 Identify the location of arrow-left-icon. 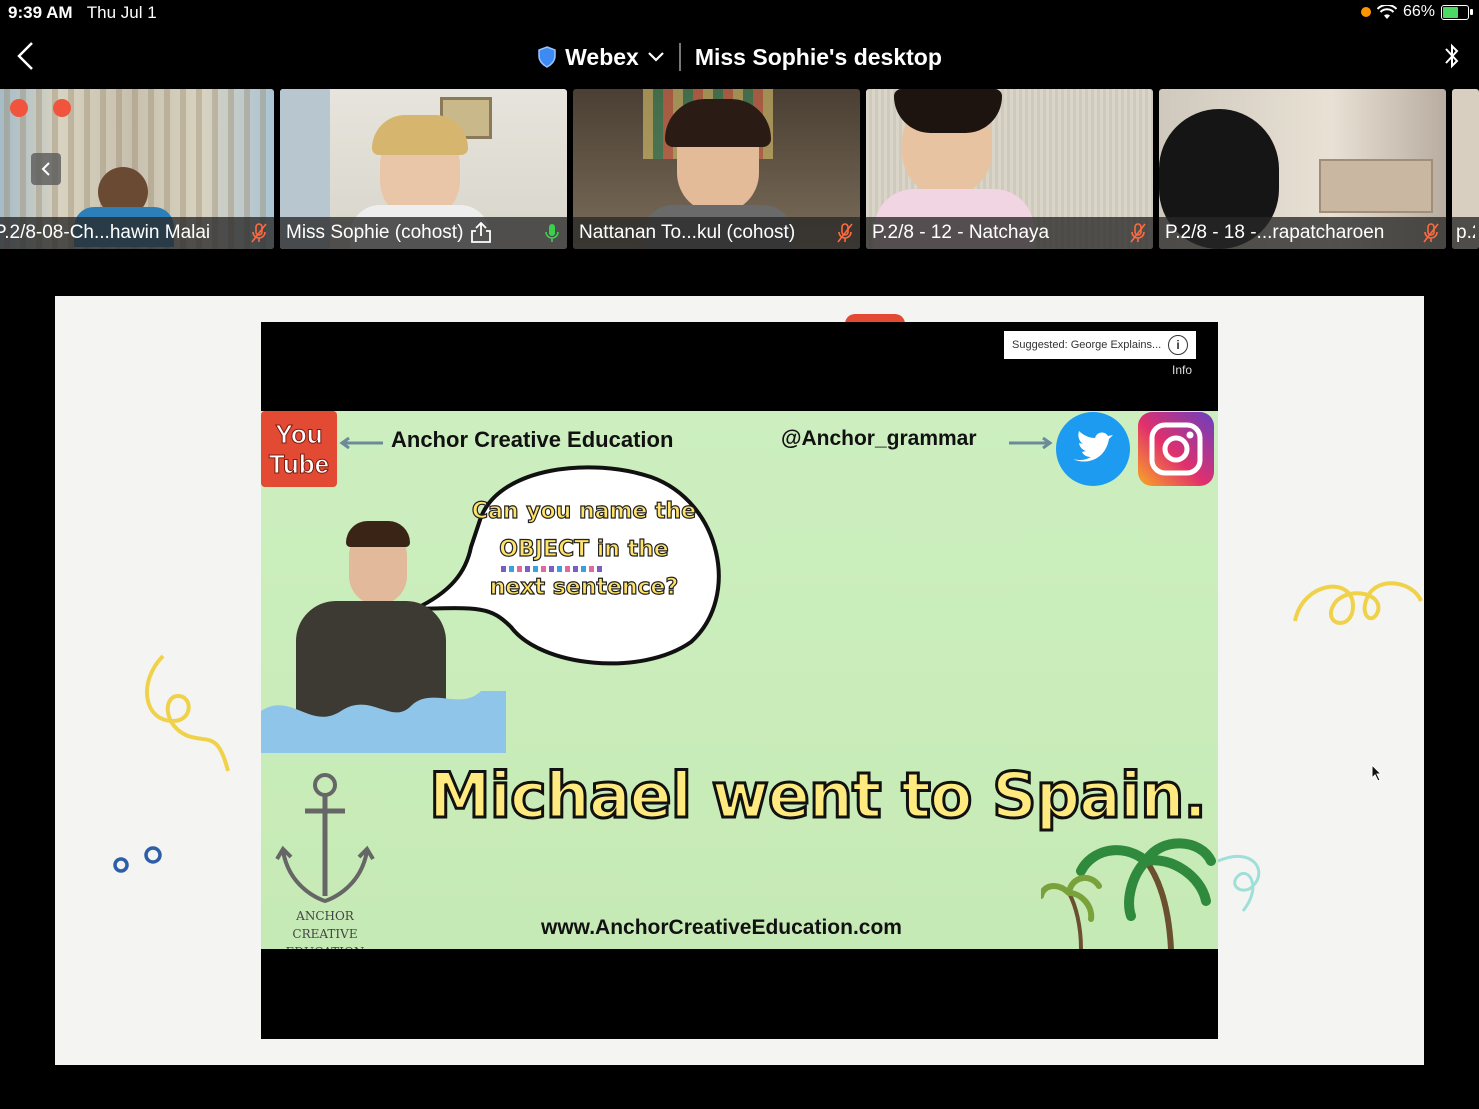
(361, 443).